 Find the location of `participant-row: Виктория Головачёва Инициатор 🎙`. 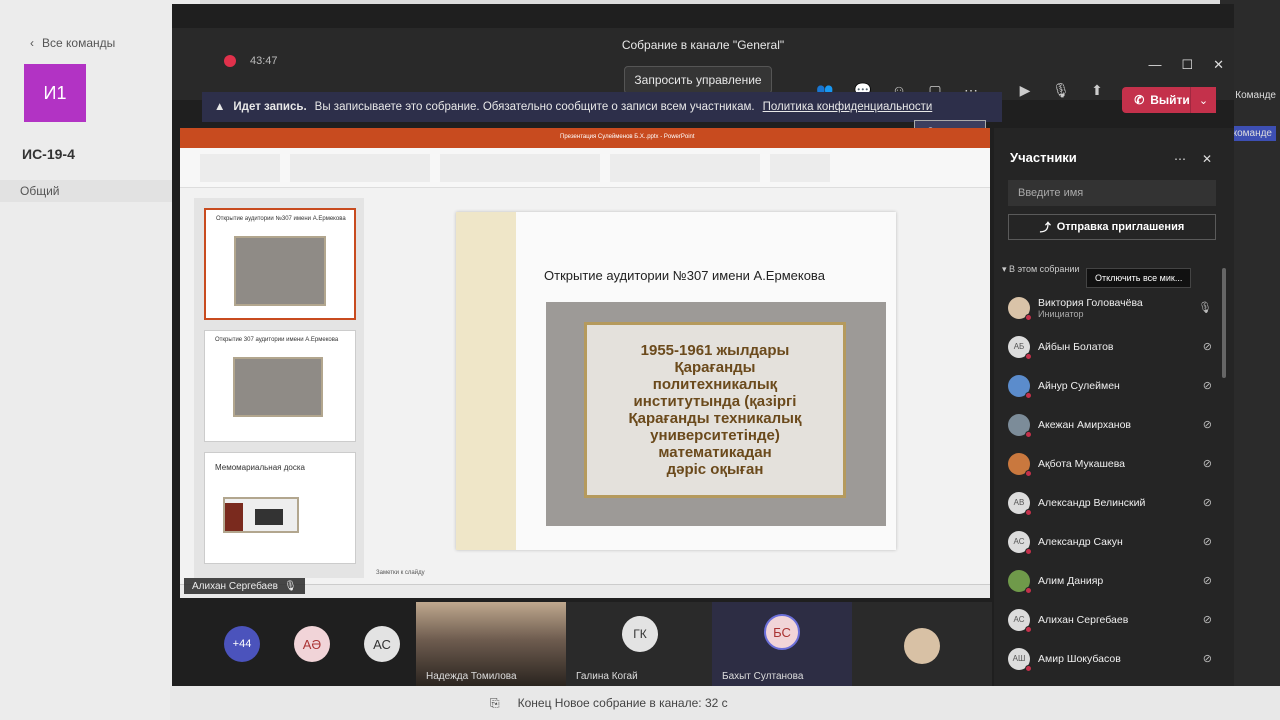

participant-row: Виктория Головачёва Инициатор 🎙 is located at coordinates (1114, 307).